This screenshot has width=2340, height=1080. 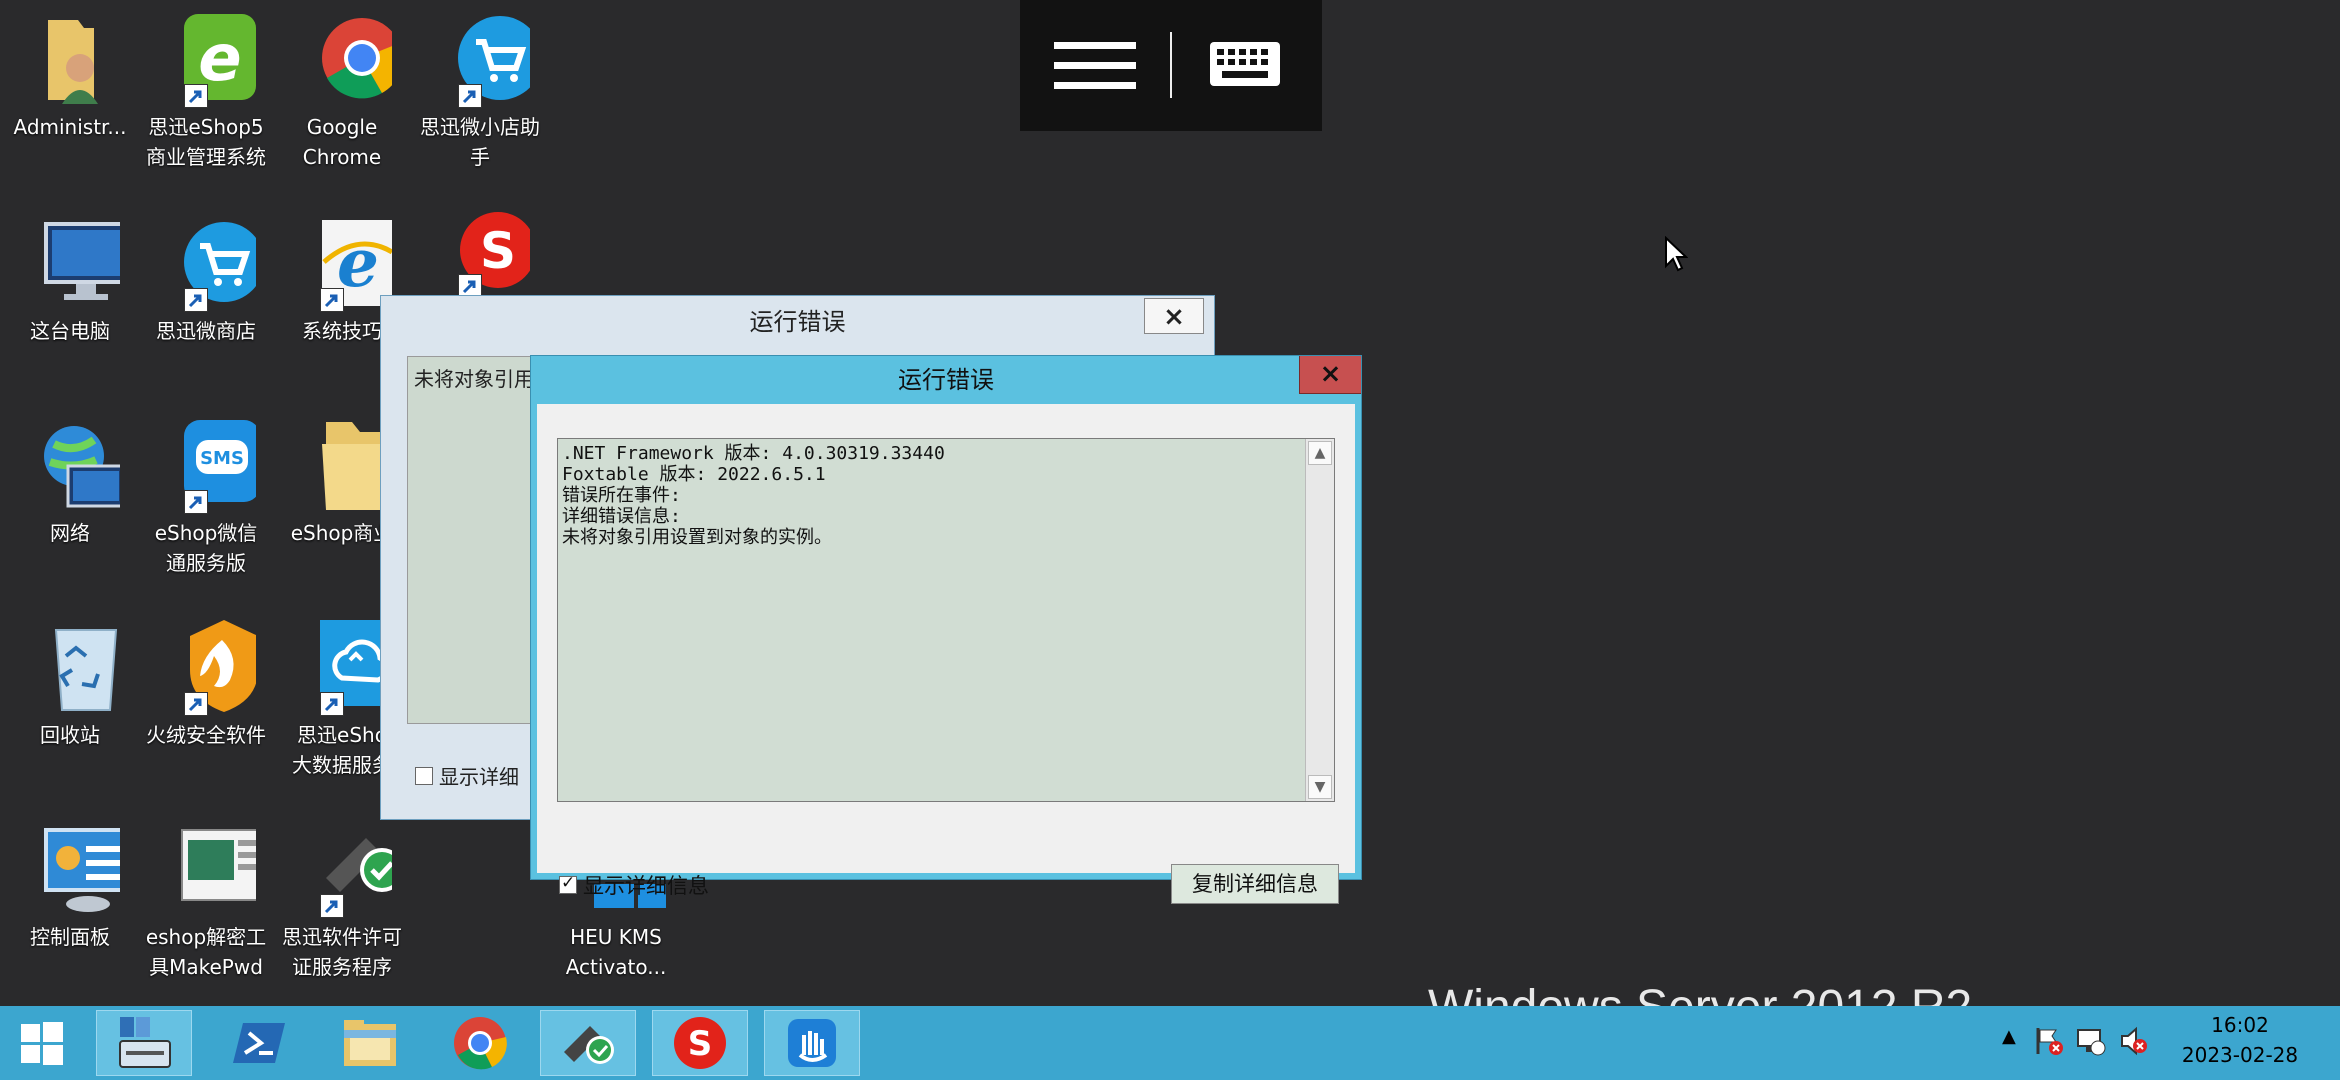 I want to click on desktop-icon-network: 网络, so click(x=70, y=481).